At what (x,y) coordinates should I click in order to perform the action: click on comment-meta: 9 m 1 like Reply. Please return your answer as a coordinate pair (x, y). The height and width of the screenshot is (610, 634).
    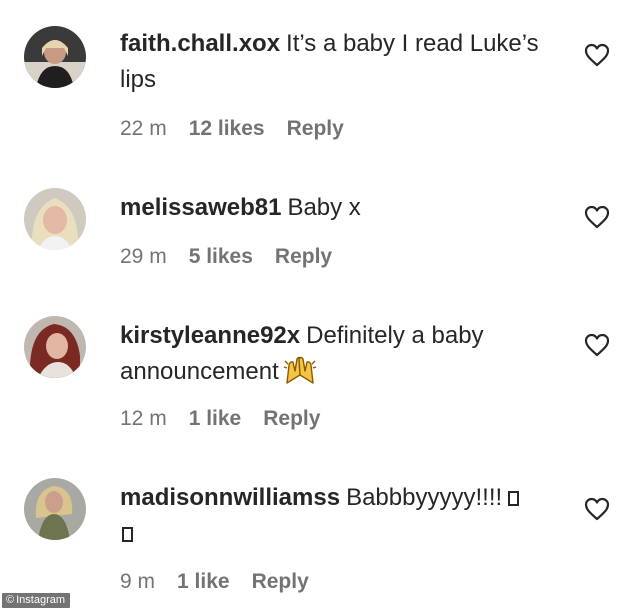
    Looking at the image, I should click on (214, 582).